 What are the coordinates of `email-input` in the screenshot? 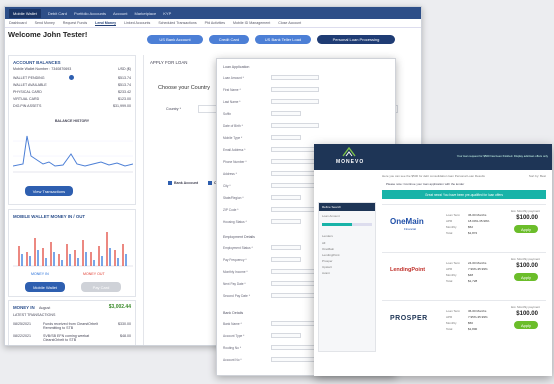 It's located at (295, 149).